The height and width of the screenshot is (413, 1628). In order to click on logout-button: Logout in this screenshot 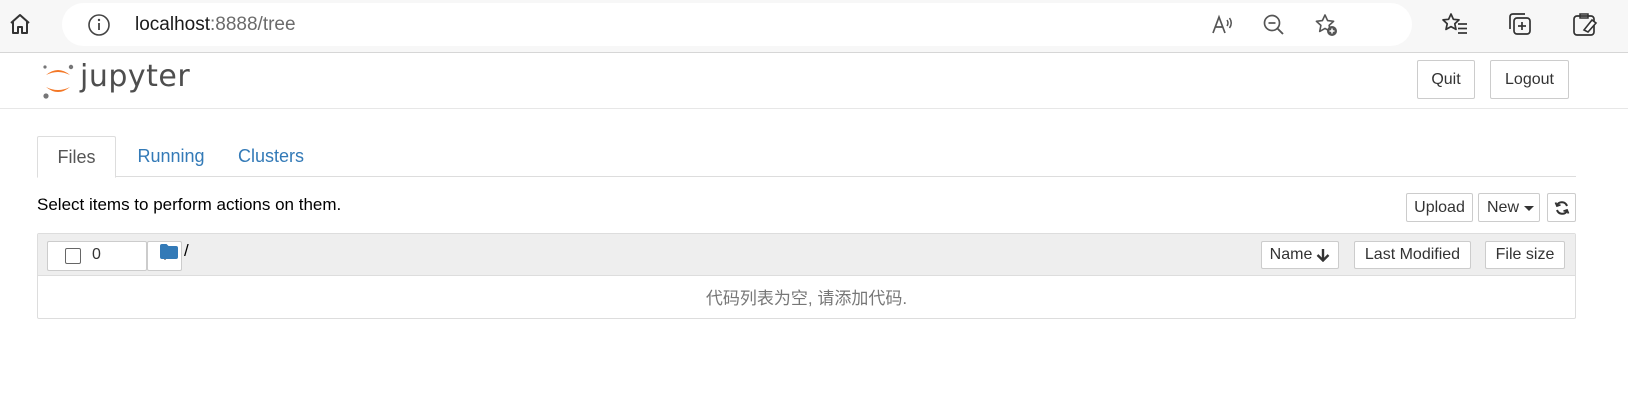, I will do `click(1529, 79)`.